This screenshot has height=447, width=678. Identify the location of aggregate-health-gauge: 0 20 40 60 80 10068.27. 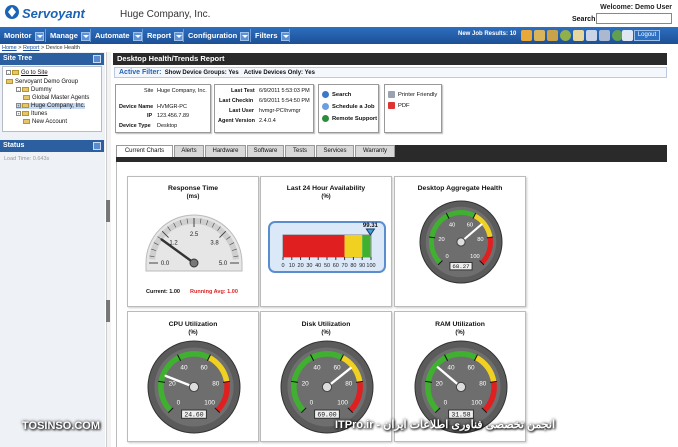
(461, 242).